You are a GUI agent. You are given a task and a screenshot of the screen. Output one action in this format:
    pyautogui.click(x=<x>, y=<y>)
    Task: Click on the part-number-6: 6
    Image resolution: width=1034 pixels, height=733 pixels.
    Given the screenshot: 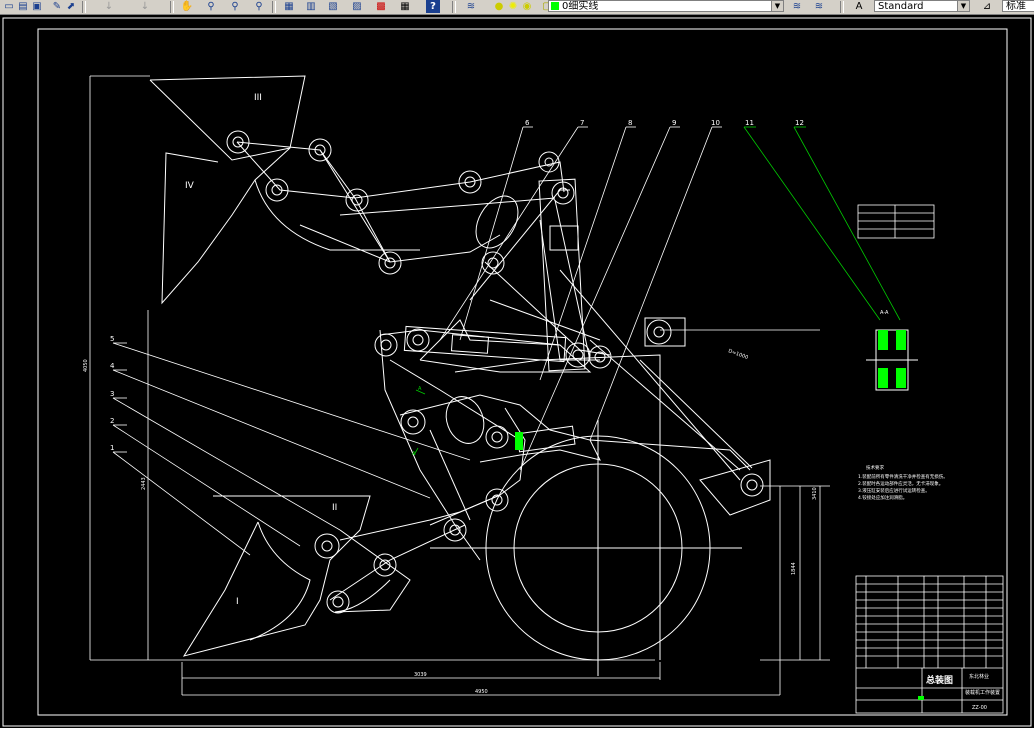 What is the action you would take?
    pyautogui.click(x=527, y=123)
    